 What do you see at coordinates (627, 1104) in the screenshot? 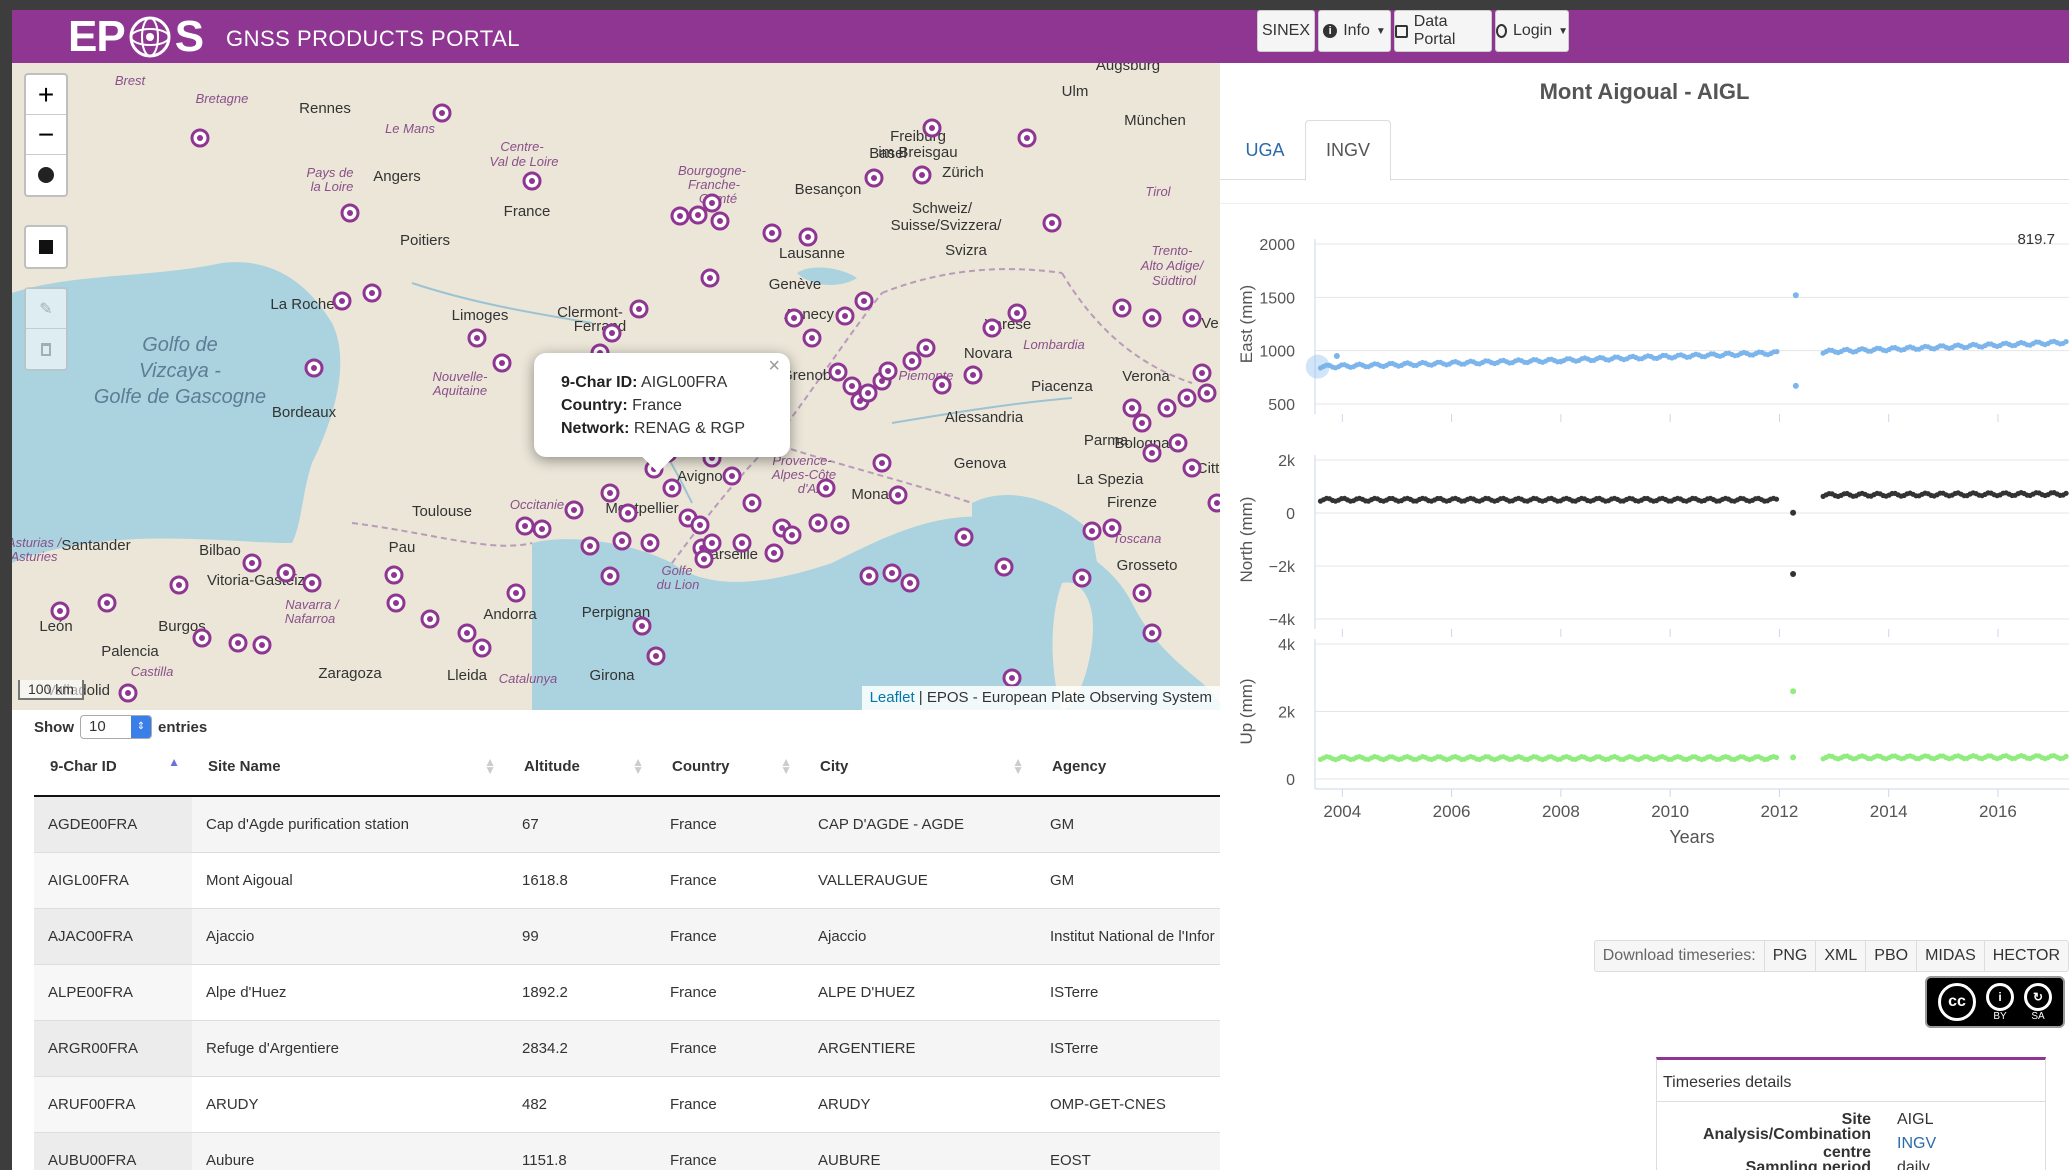
I see `table-row: ARUF00FRA ARUDY 482 France ARUDY OMP-GET-CNES` at bounding box center [627, 1104].